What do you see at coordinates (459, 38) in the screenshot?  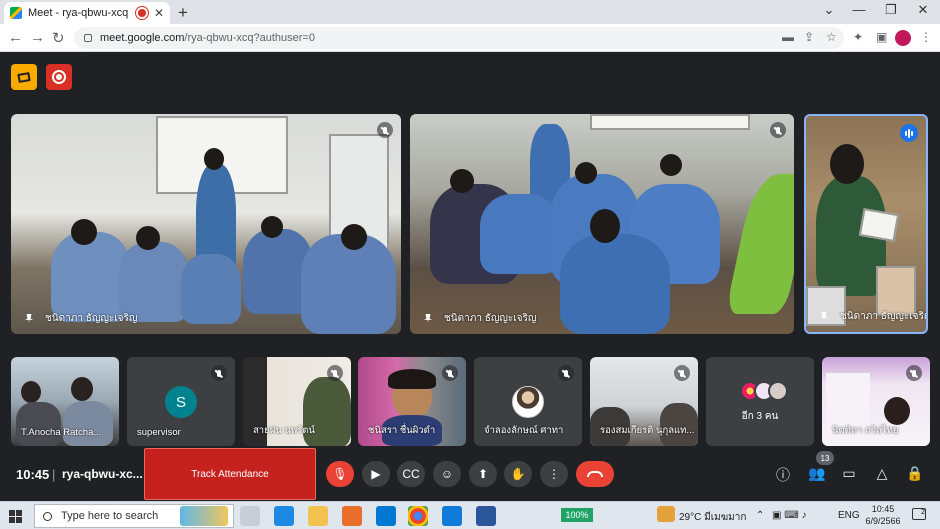 I see `address-bar: meet.google.com /rya-qbwu-xcq?authuser=0` at bounding box center [459, 38].